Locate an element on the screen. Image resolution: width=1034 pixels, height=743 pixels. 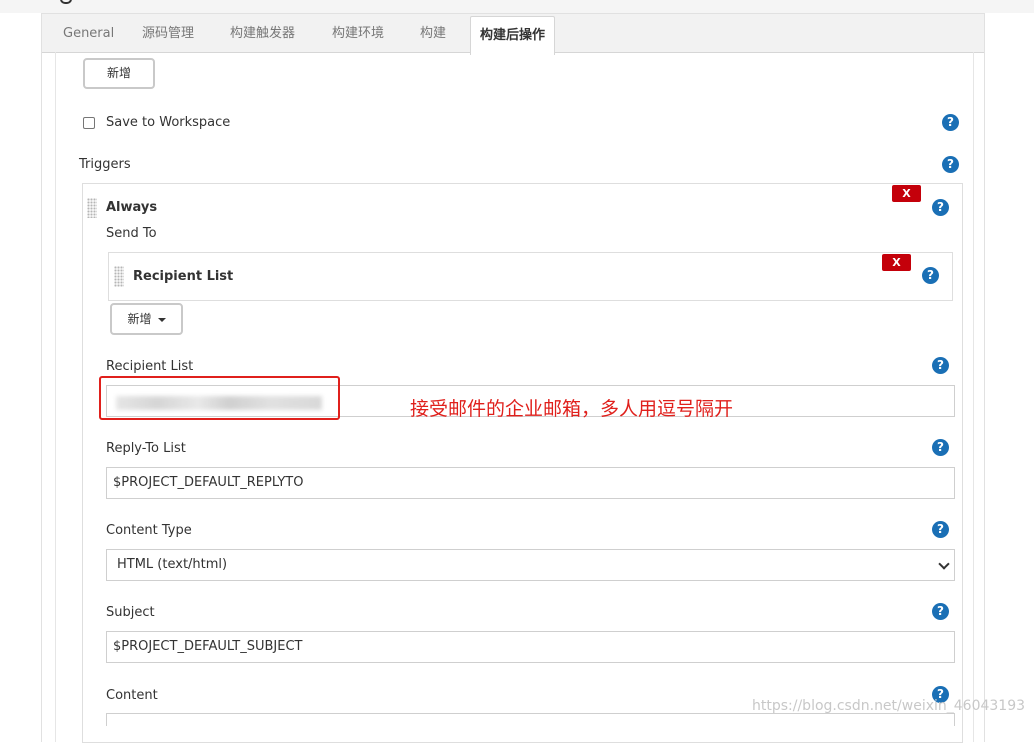
save-to-workspace-checkbox is located at coordinates (89, 123).